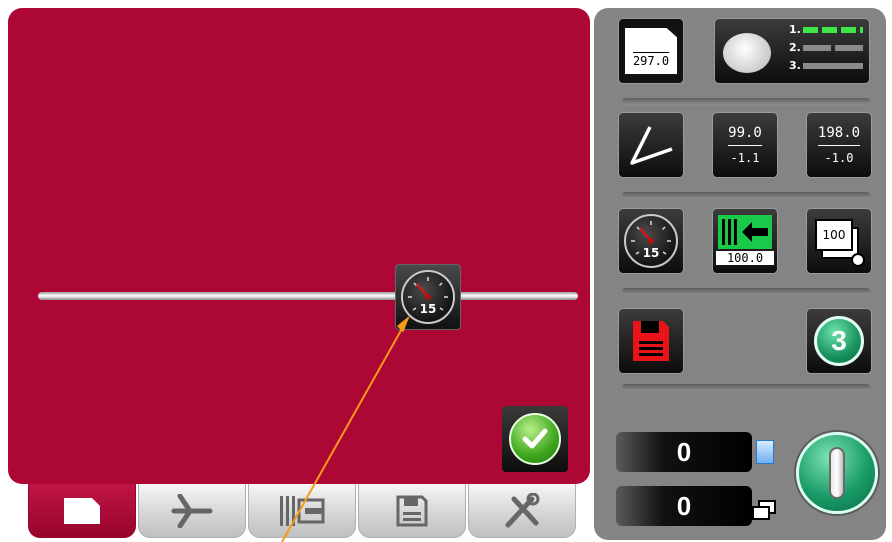  I want to click on stack-timer-icon: 100, so click(839, 241).